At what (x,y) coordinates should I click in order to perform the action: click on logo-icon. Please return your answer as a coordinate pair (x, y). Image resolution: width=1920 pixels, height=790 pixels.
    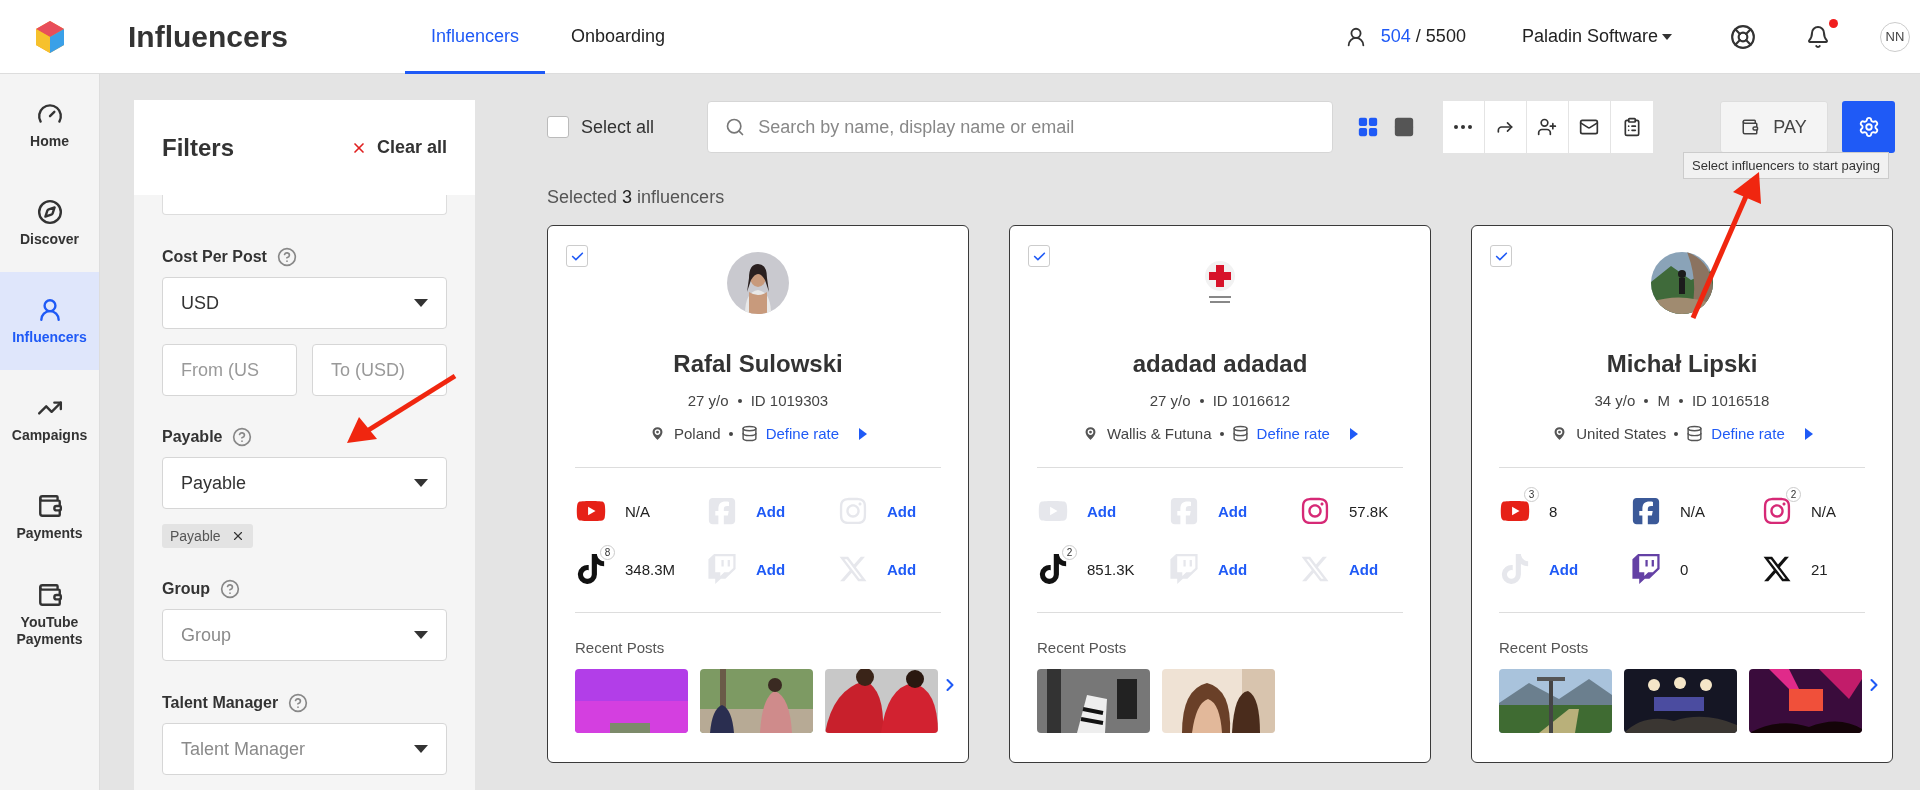
    Looking at the image, I should click on (50, 36).